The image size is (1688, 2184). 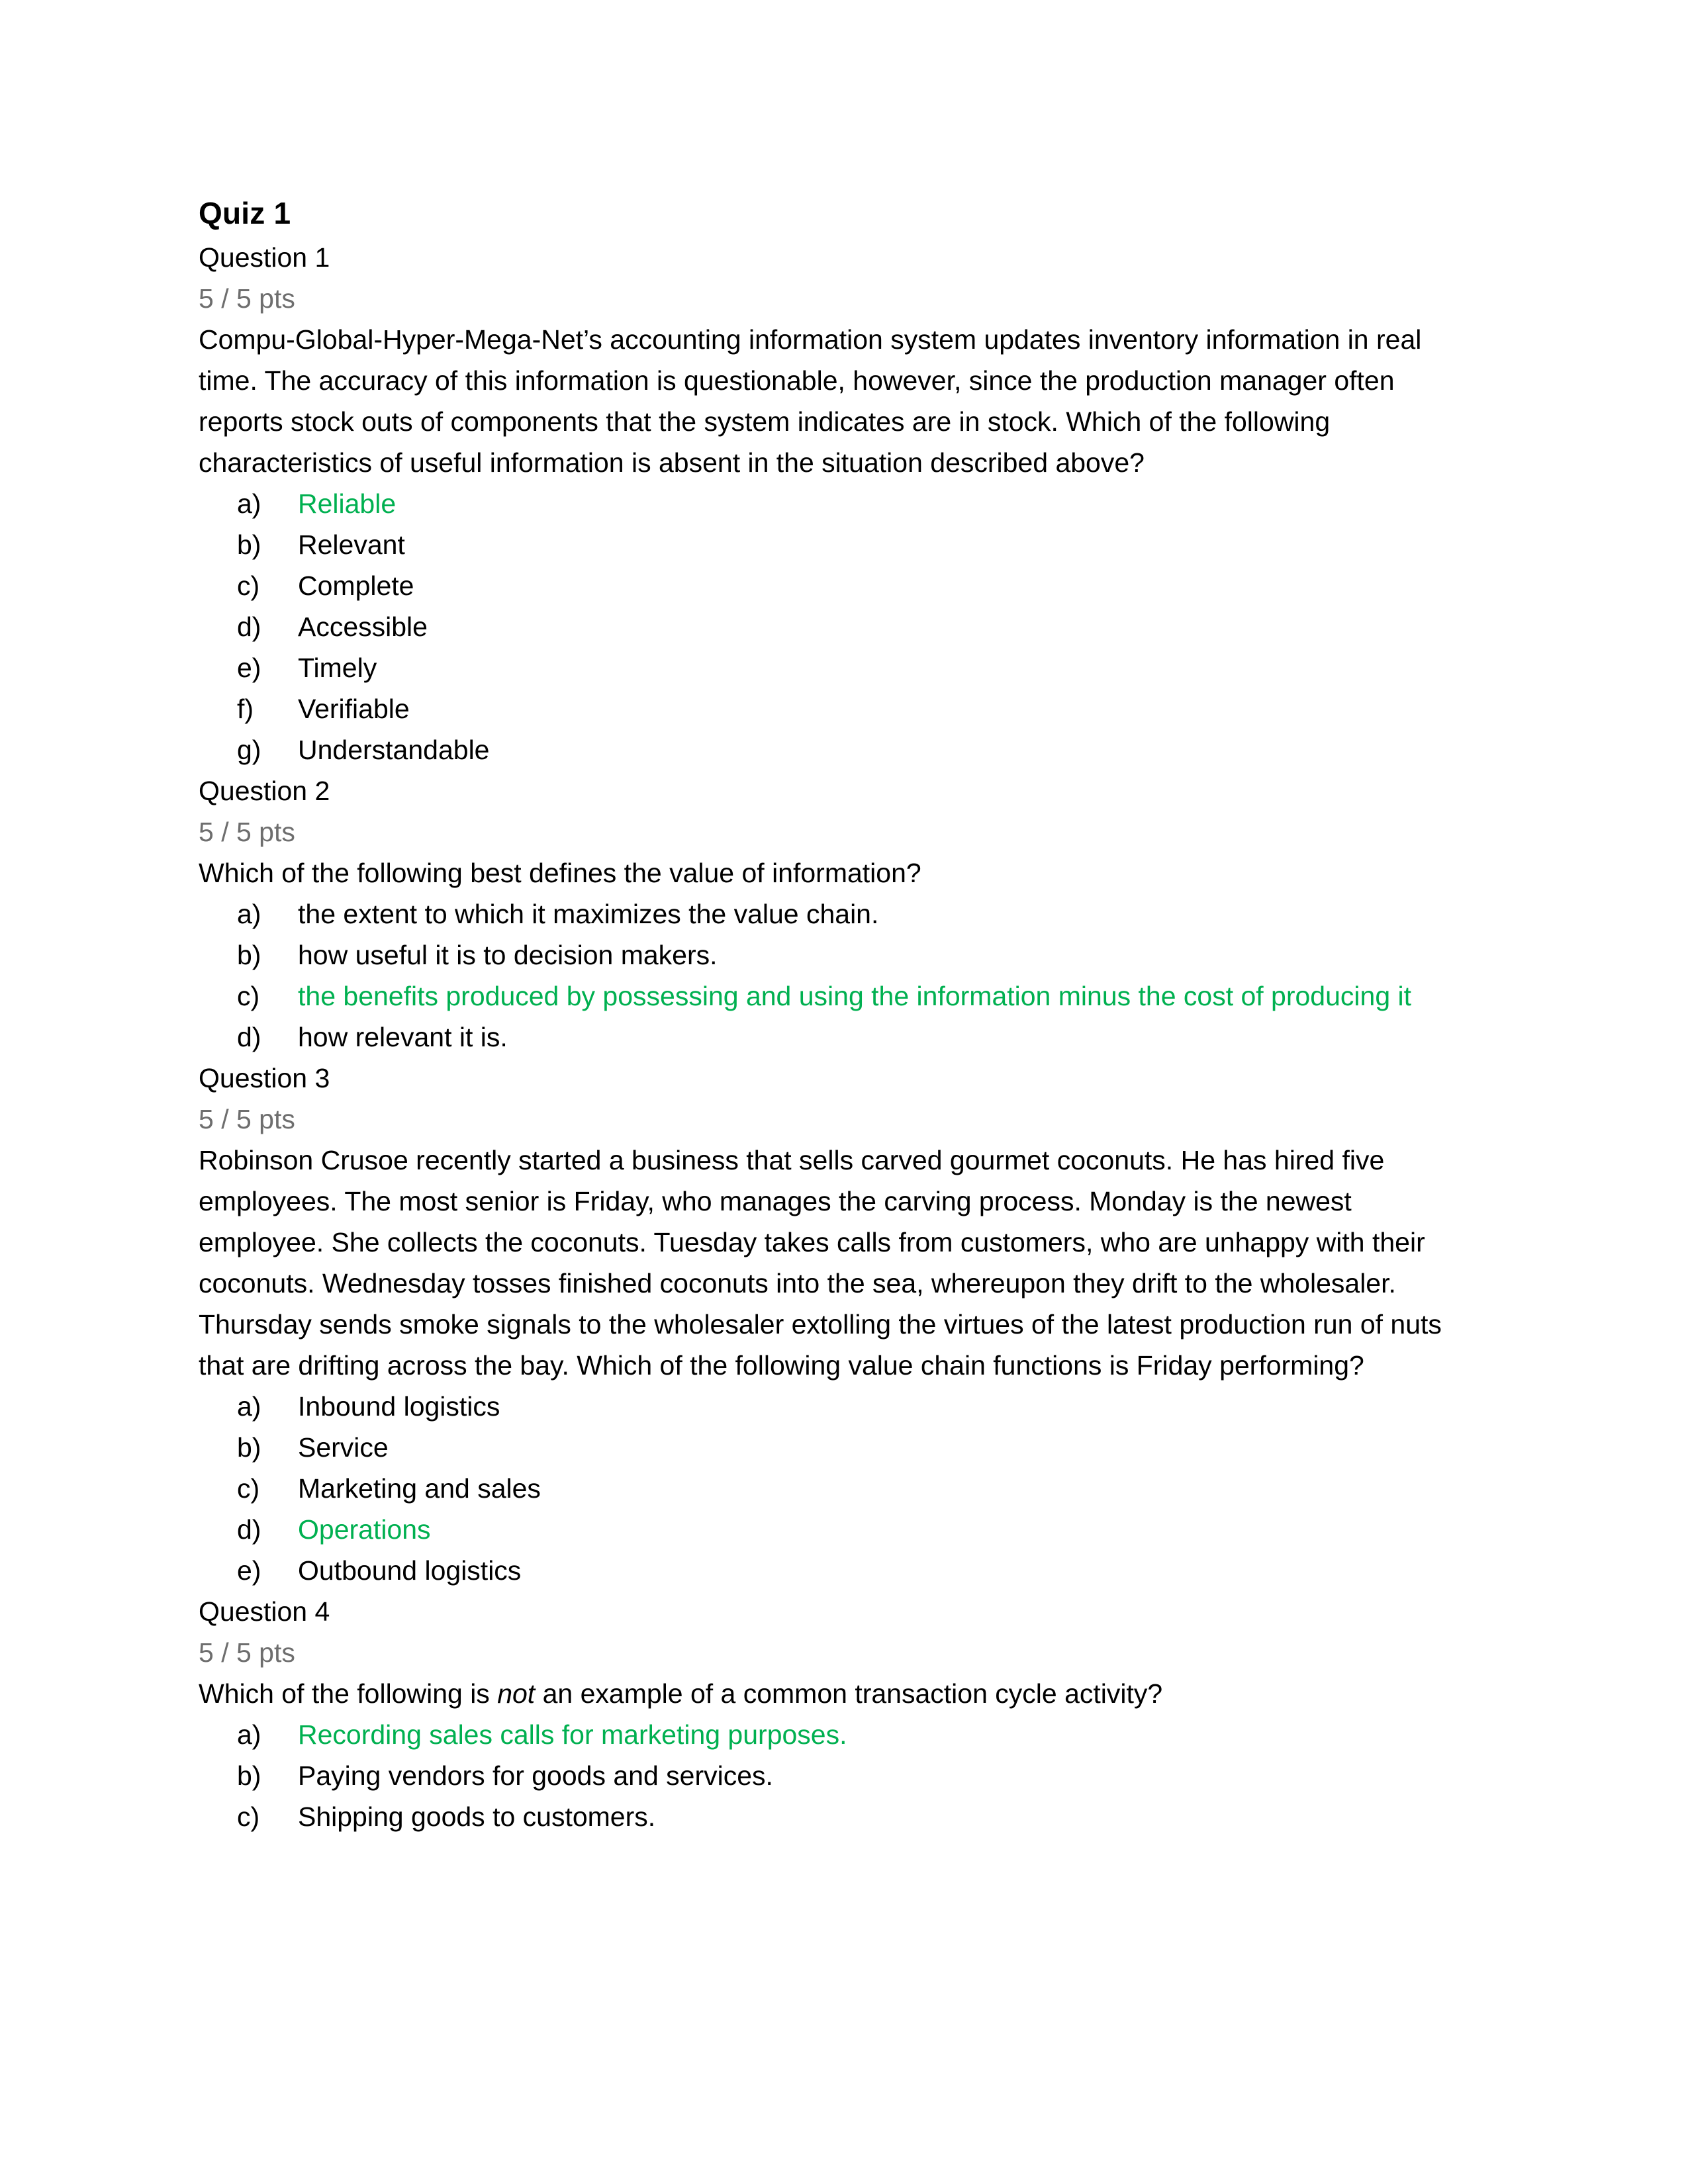 I want to click on answer-option: g) Understandable, so click(x=834, y=749).